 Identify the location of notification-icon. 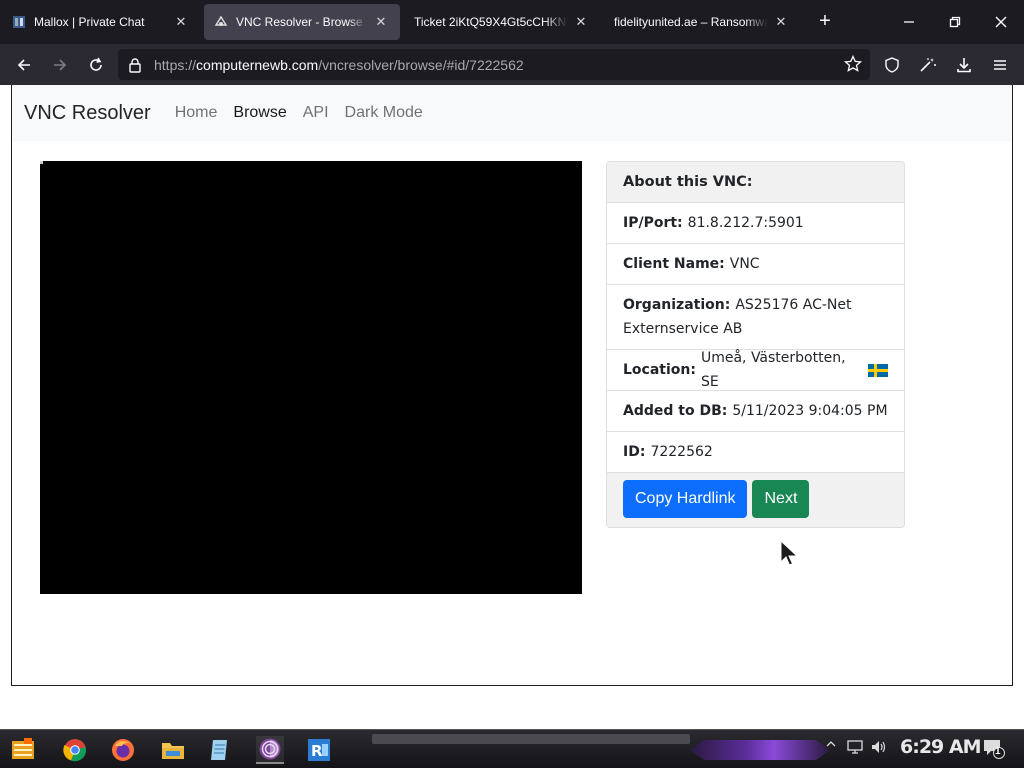
(994, 749).